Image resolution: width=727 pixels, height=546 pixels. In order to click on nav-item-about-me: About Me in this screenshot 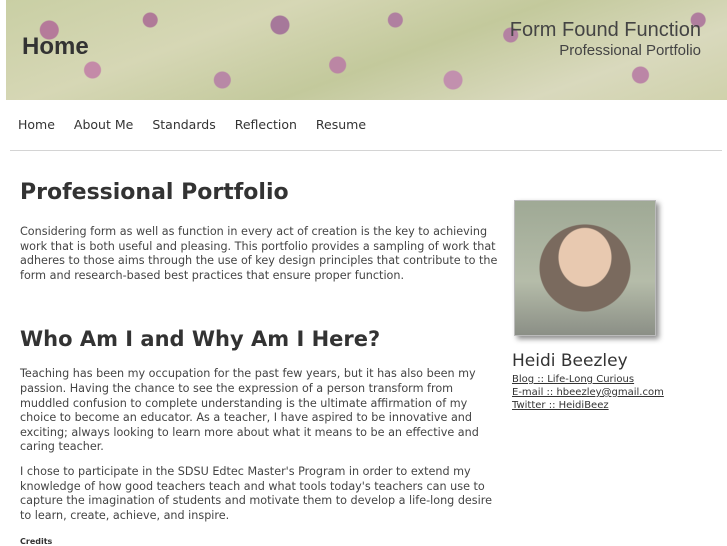, I will do `click(103, 124)`.